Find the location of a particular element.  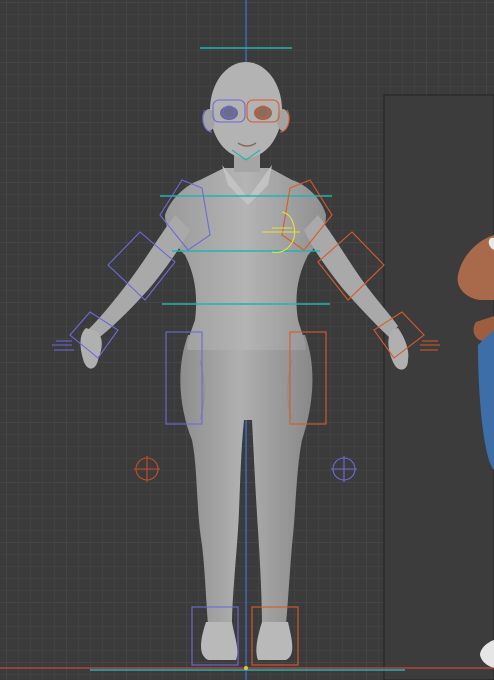

head is located at coordinates (246, 110).